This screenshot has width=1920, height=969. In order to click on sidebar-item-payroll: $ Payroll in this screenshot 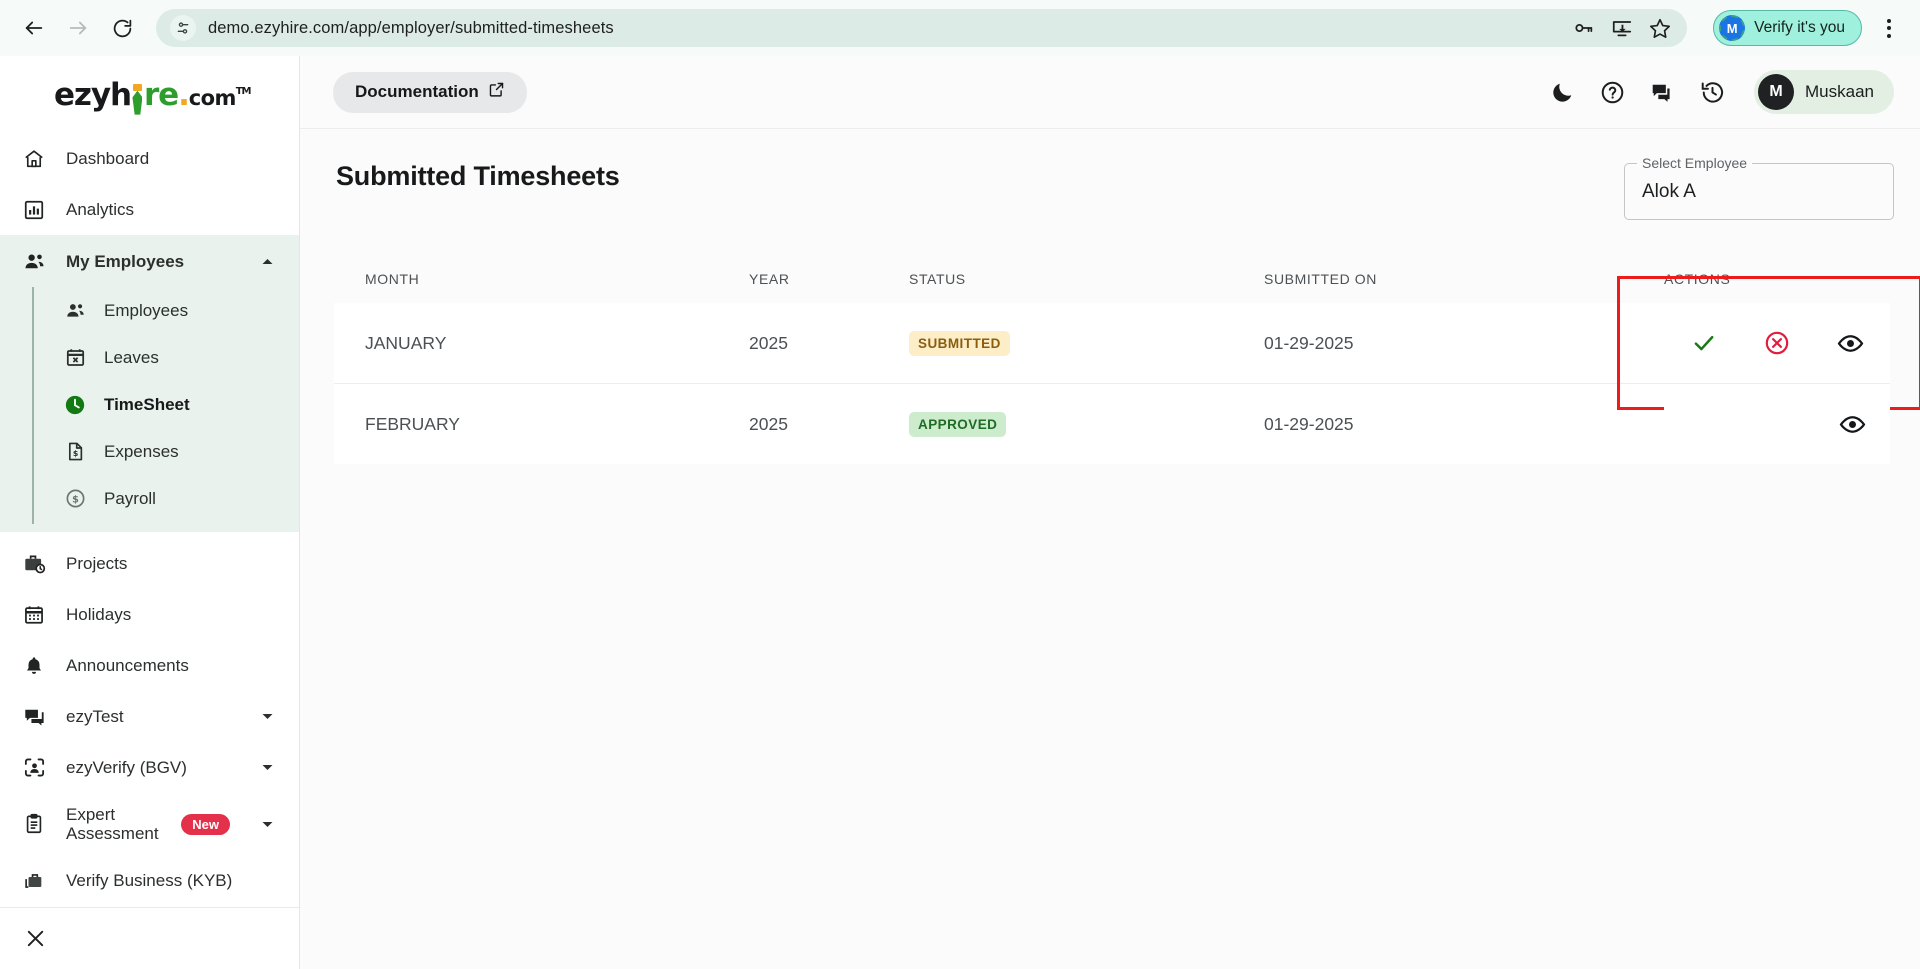, I will do `click(165, 498)`.